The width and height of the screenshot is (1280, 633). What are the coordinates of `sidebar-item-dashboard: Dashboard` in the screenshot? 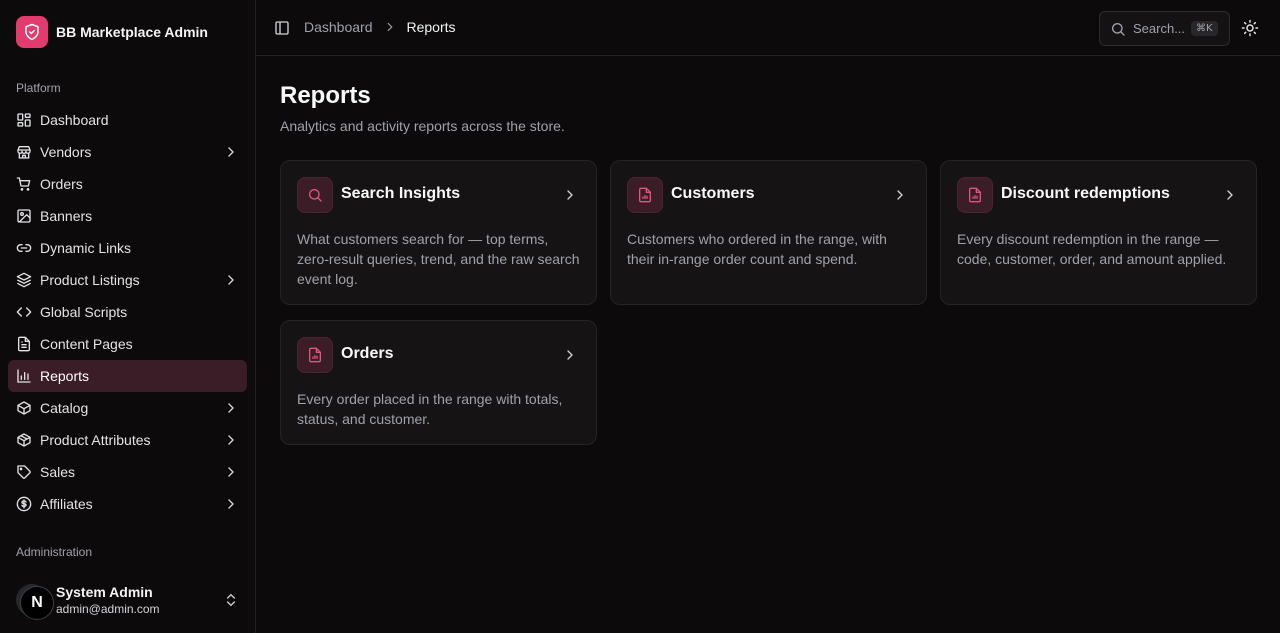 It's located at (127, 120).